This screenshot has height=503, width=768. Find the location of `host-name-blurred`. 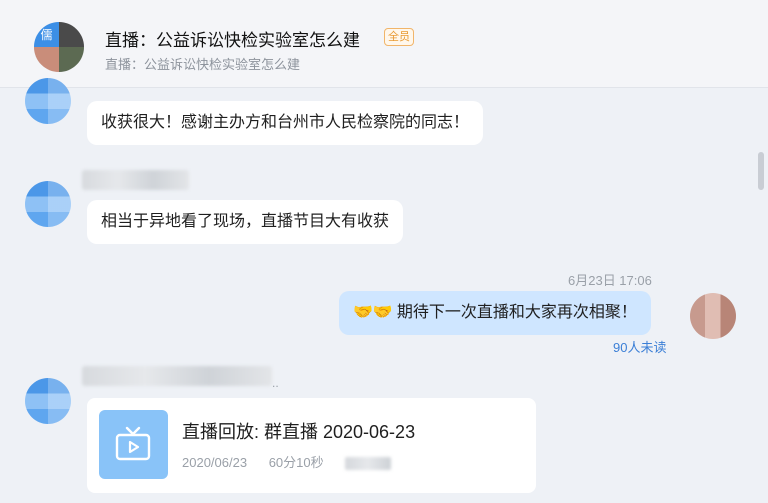

host-name-blurred is located at coordinates (368, 464).